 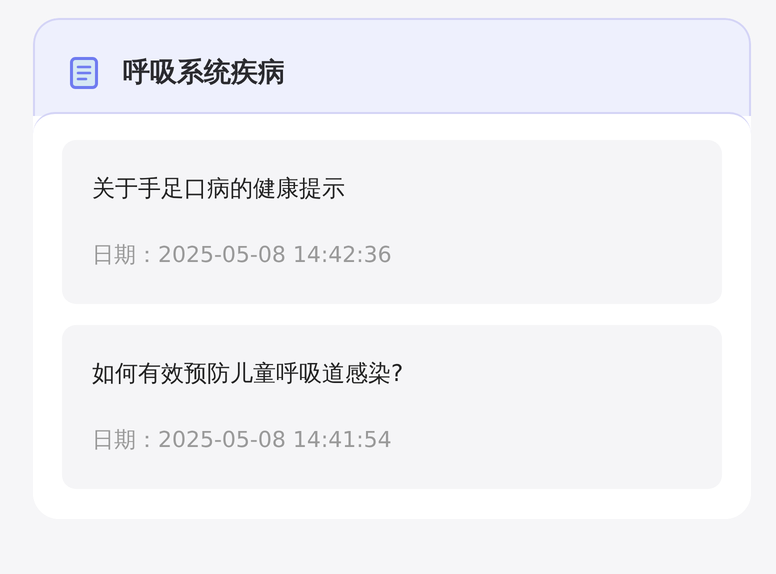 What do you see at coordinates (242, 256) in the screenshot?
I see `article-date: 日期：2025-05-08 14:42:36` at bounding box center [242, 256].